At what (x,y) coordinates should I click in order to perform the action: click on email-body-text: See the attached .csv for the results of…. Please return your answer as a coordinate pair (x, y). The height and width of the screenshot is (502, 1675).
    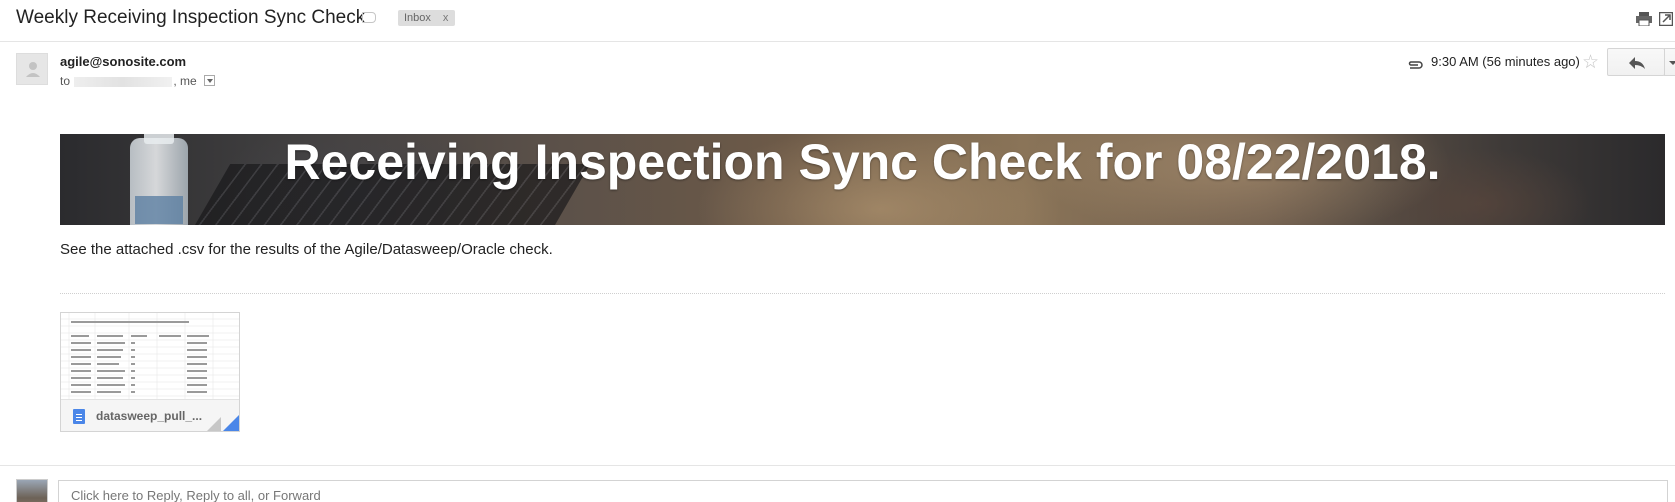
    Looking at the image, I should click on (306, 249).